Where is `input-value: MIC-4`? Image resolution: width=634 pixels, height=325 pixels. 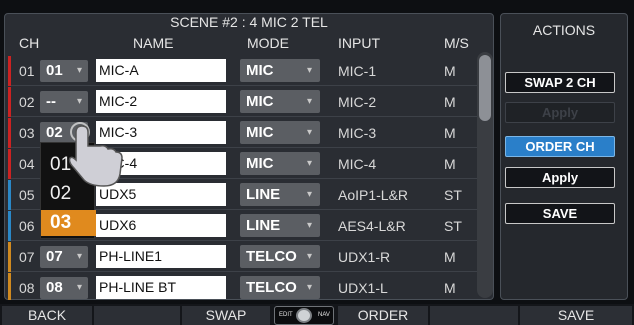 input-value: MIC-4 is located at coordinates (357, 164).